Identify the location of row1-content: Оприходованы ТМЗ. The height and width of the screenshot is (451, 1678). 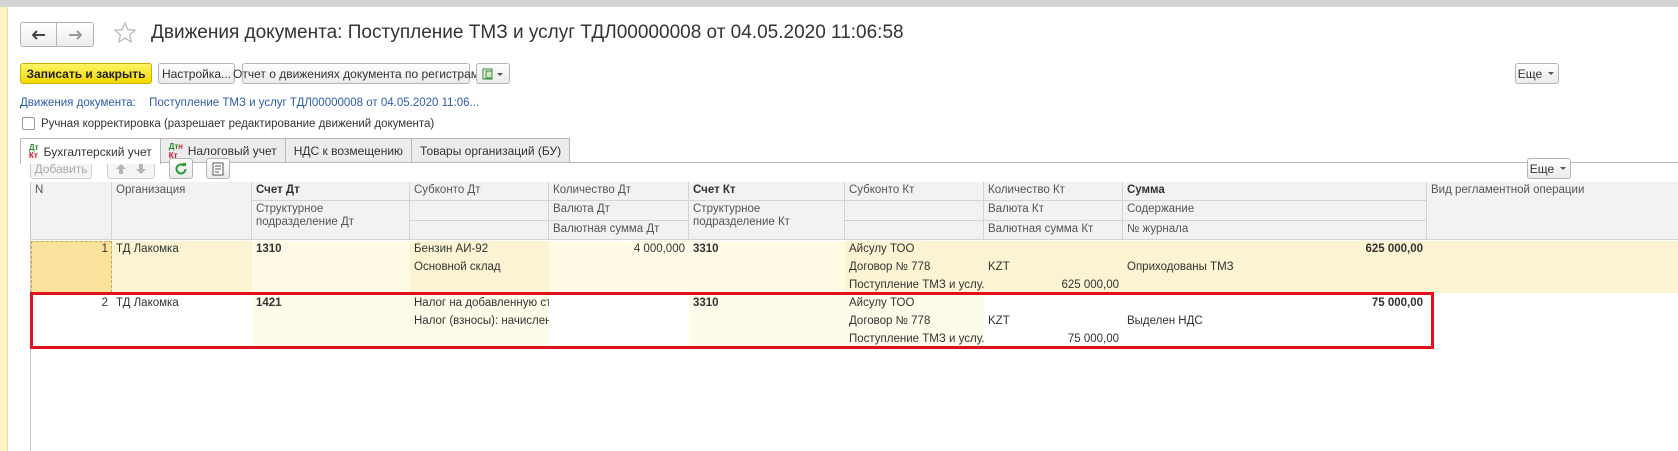
(1275, 267).